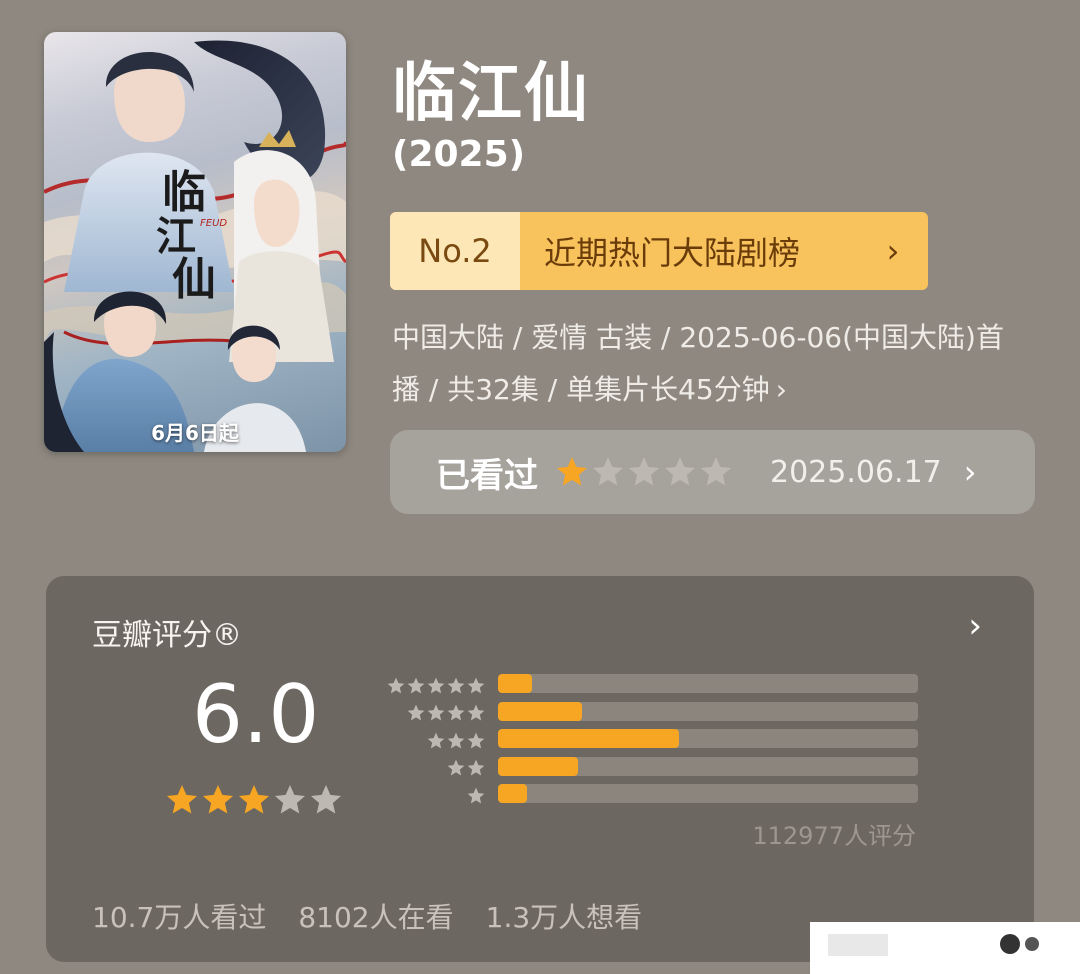  I want to click on watching-count: 8102人在看, so click(376, 917).